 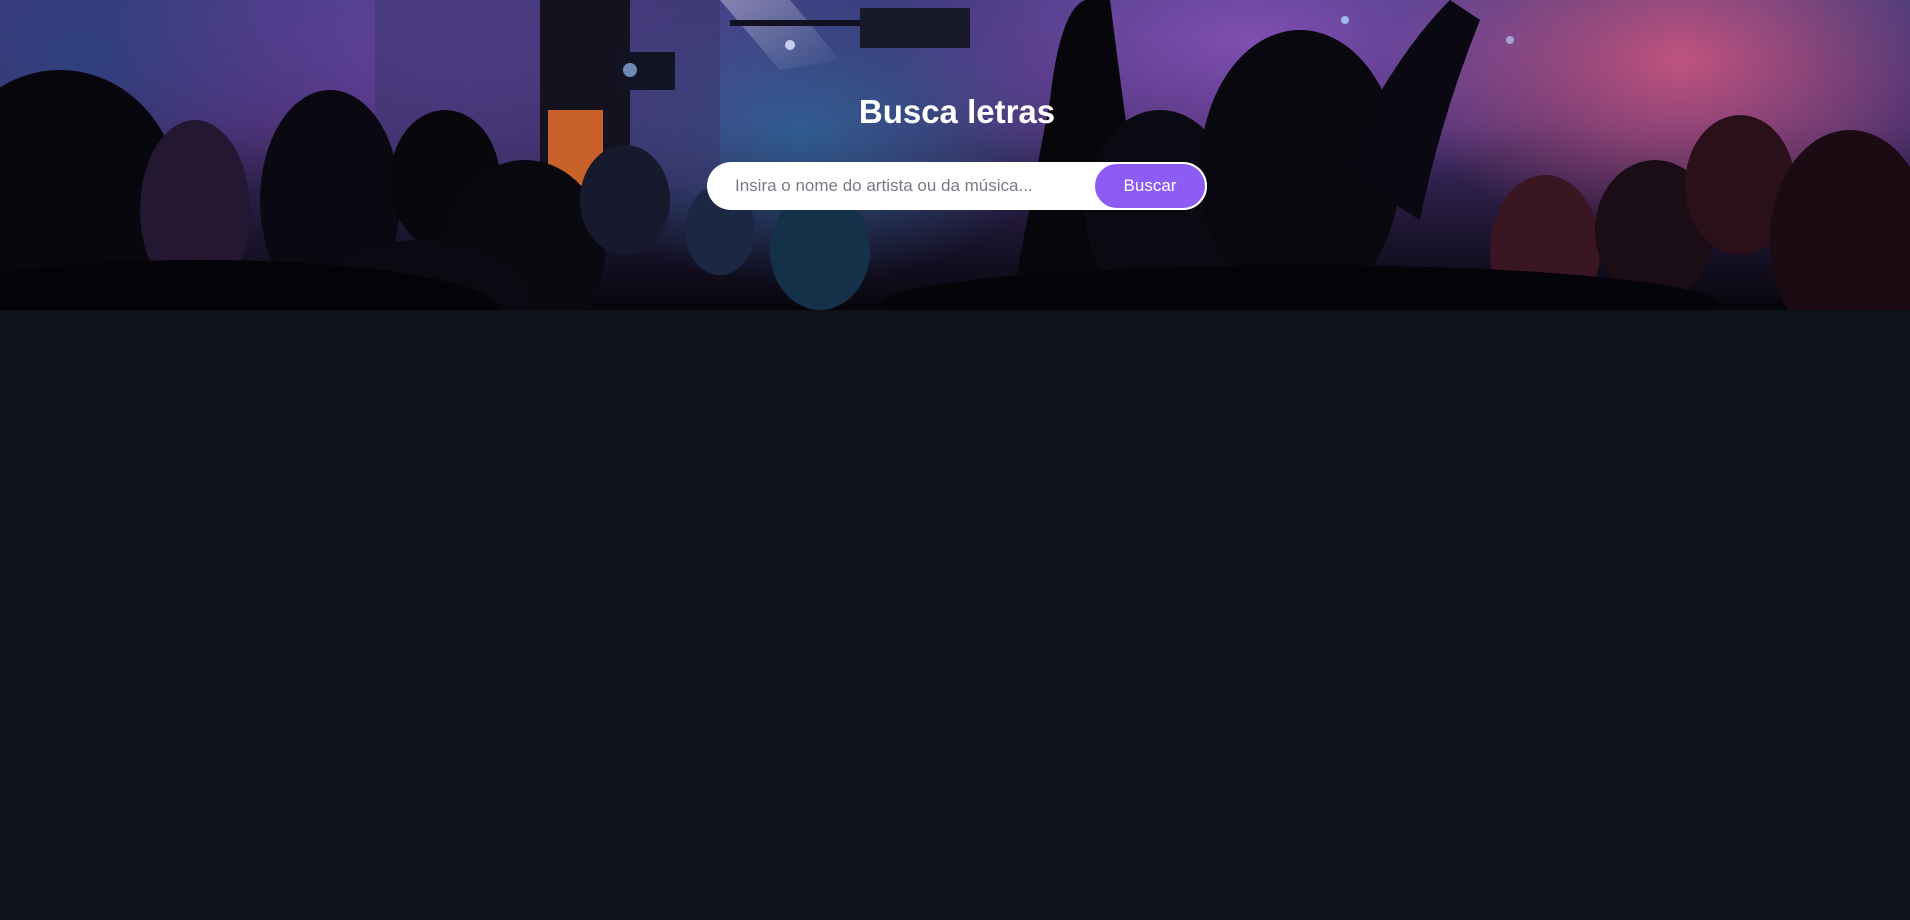 I want to click on page-title: Busca letras, so click(x=957, y=111).